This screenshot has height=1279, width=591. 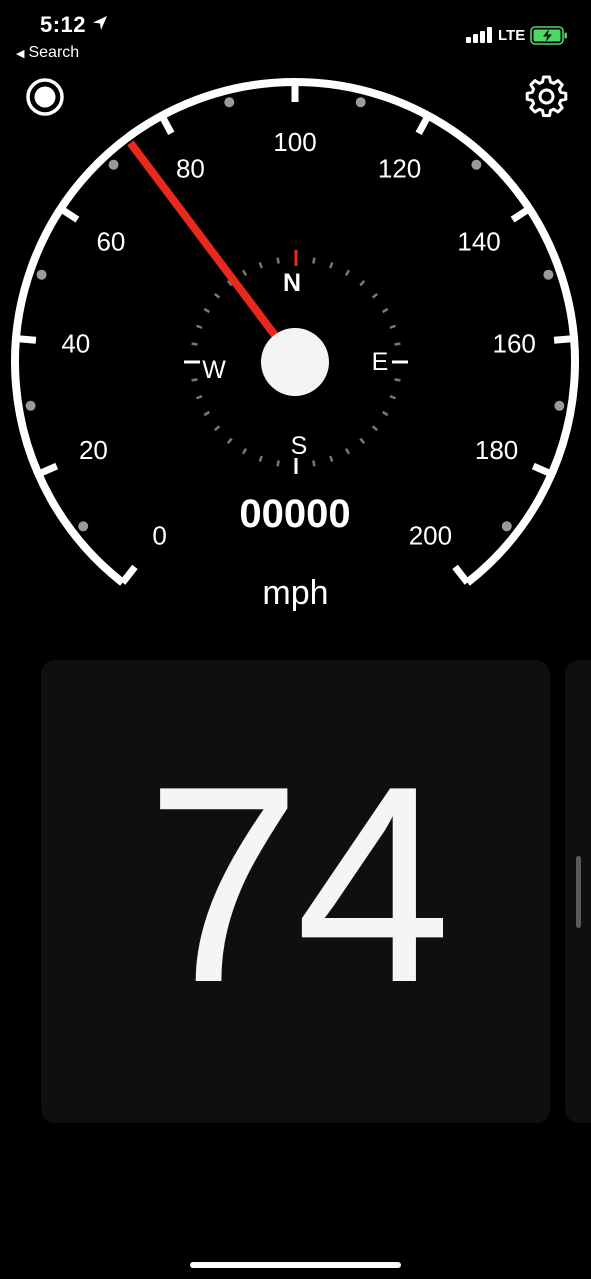 What do you see at coordinates (20, 53) in the screenshot?
I see `back-caret-icon: ◀` at bounding box center [20, 53].